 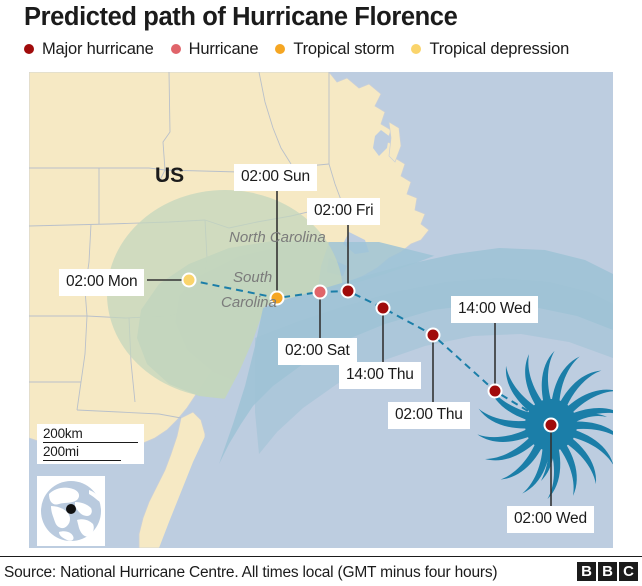 I want to click on tropical-depression-dot-icon, so click(x=416, y=49).